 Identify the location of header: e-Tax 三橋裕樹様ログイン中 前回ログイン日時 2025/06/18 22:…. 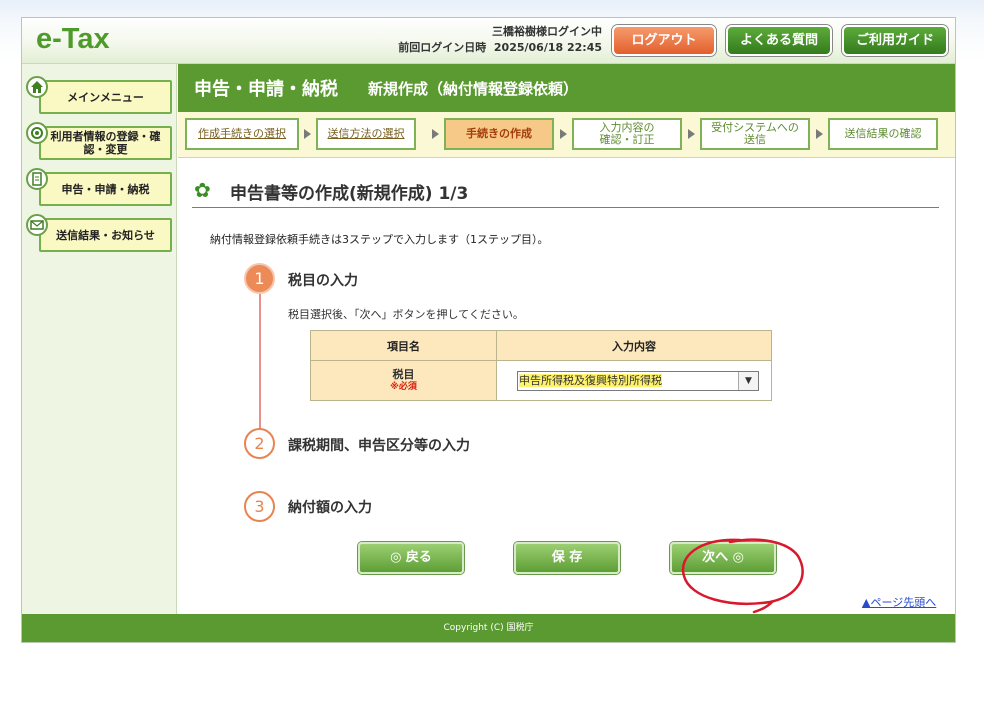
(488, 41).